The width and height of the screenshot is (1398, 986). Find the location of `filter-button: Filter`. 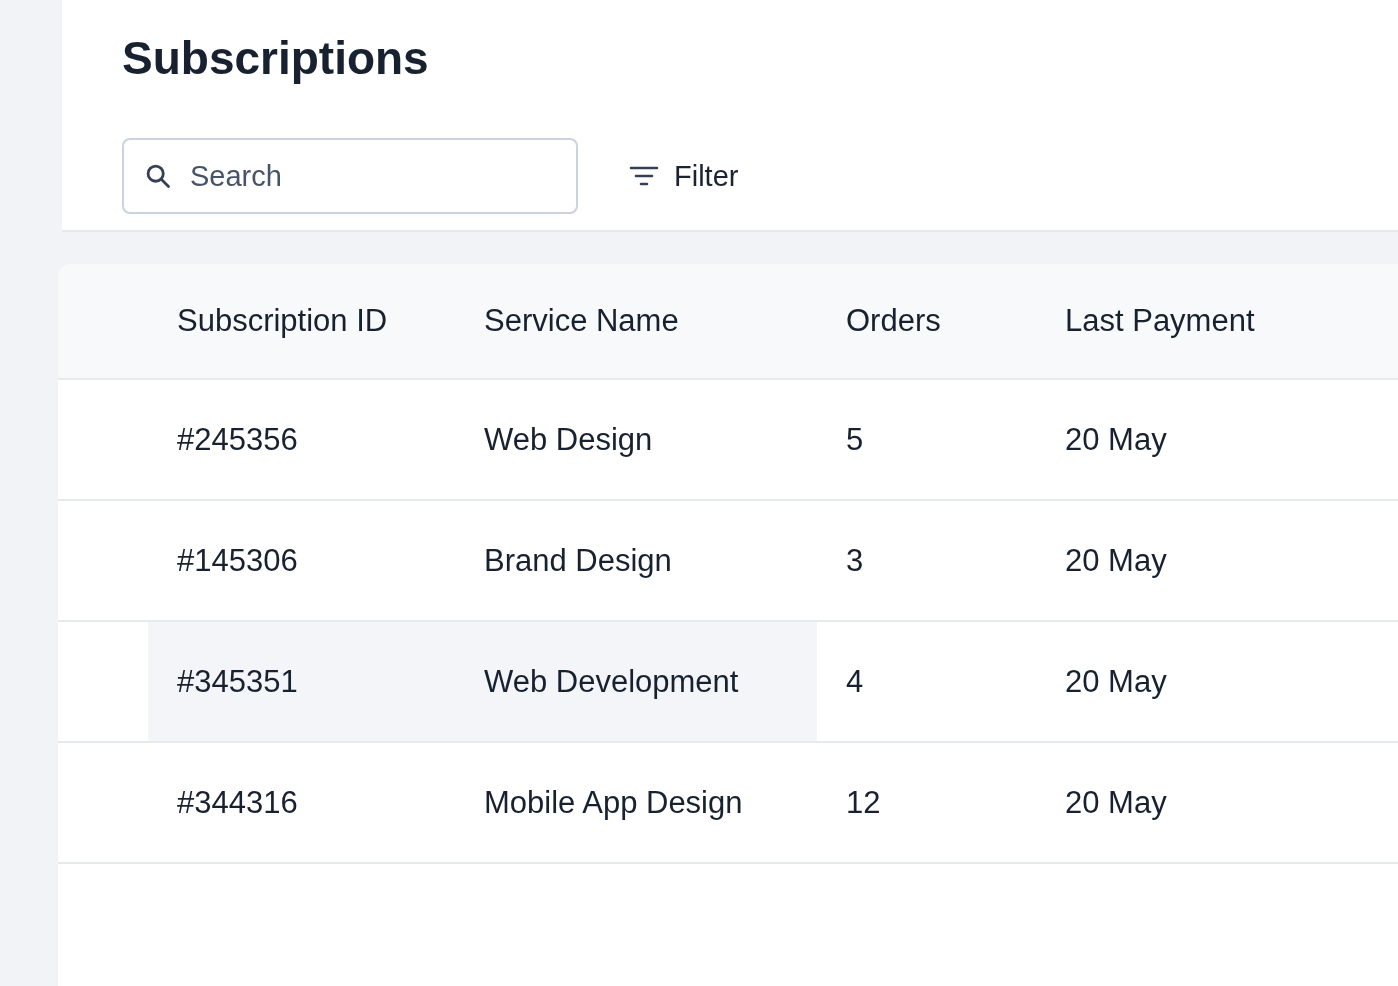

filter-button: Filter is located at coordinates (683, 176).